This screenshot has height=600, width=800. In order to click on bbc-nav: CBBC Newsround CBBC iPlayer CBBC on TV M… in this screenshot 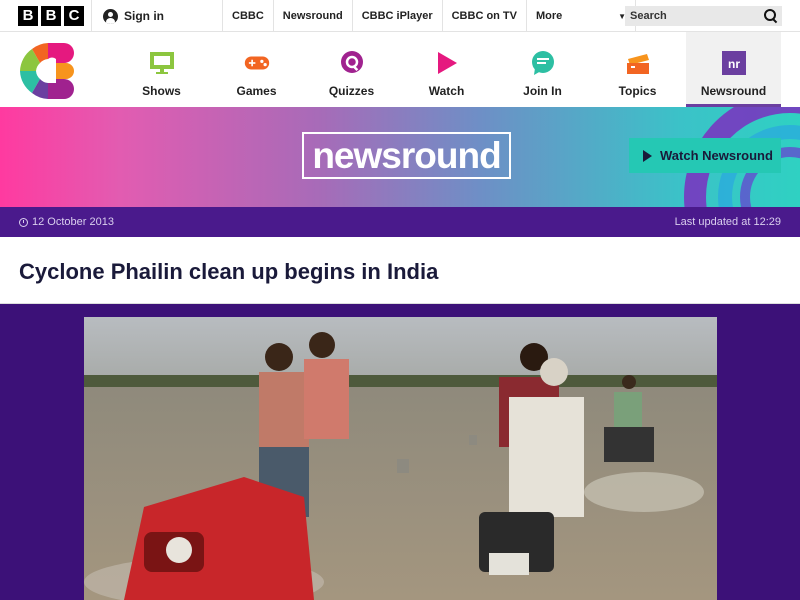, I will do `click(429, 16)`.